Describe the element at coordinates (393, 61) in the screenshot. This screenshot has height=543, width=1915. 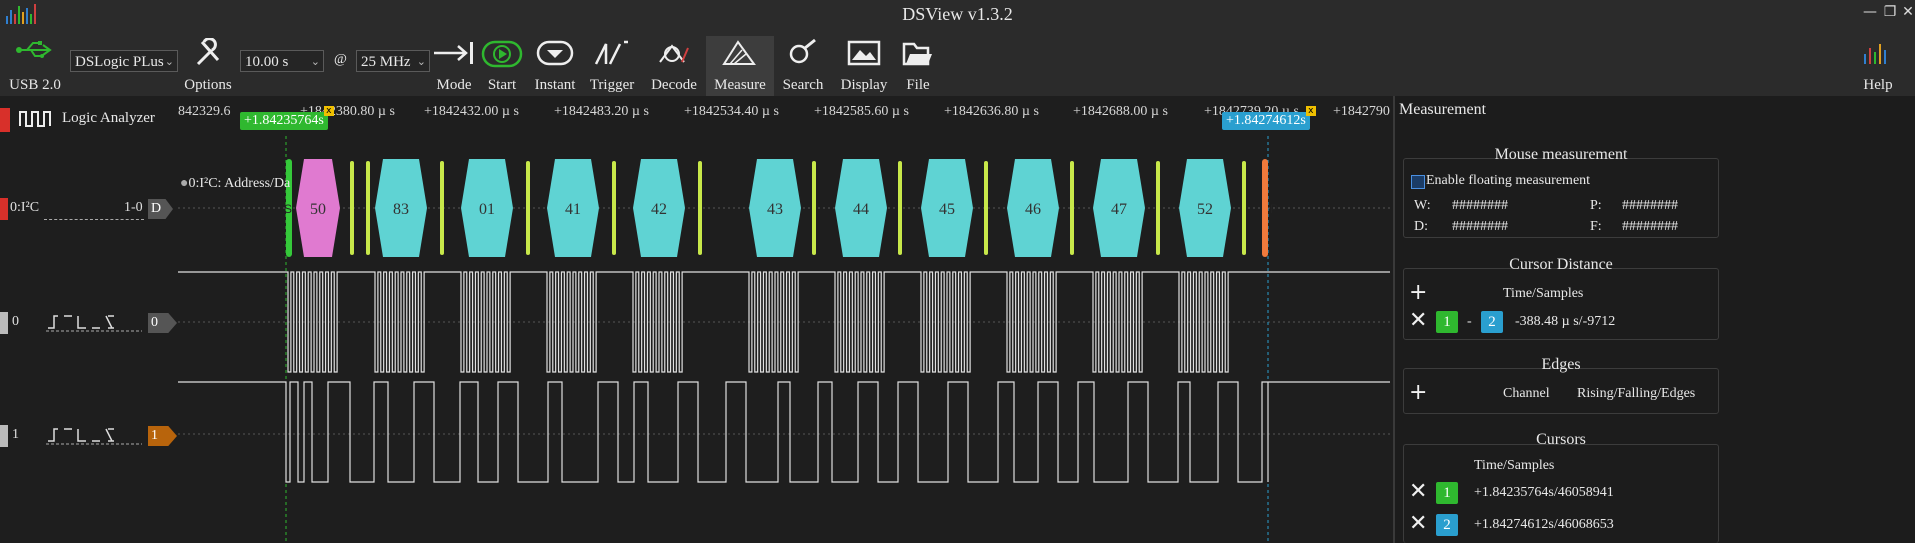
I see `sample-rate-select: 25 MHz ⌄` at that location.